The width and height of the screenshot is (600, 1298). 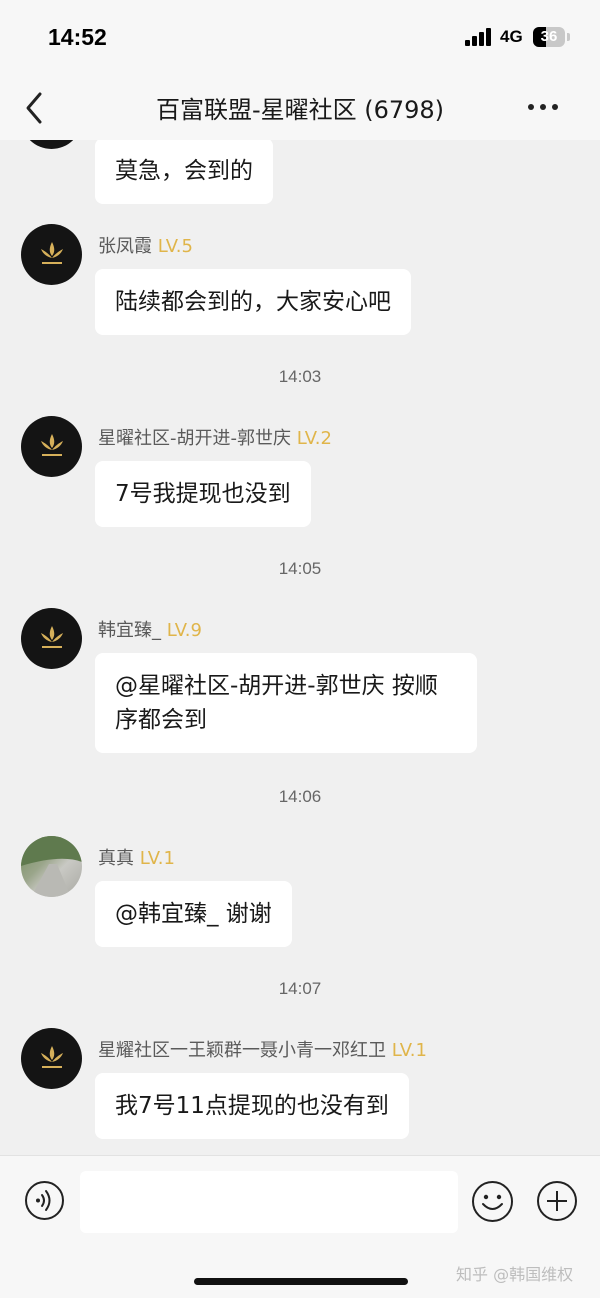 I want to click on sender-nickname: 星曜社区-胡开进-郭世庆, so click(x=194, y=438).